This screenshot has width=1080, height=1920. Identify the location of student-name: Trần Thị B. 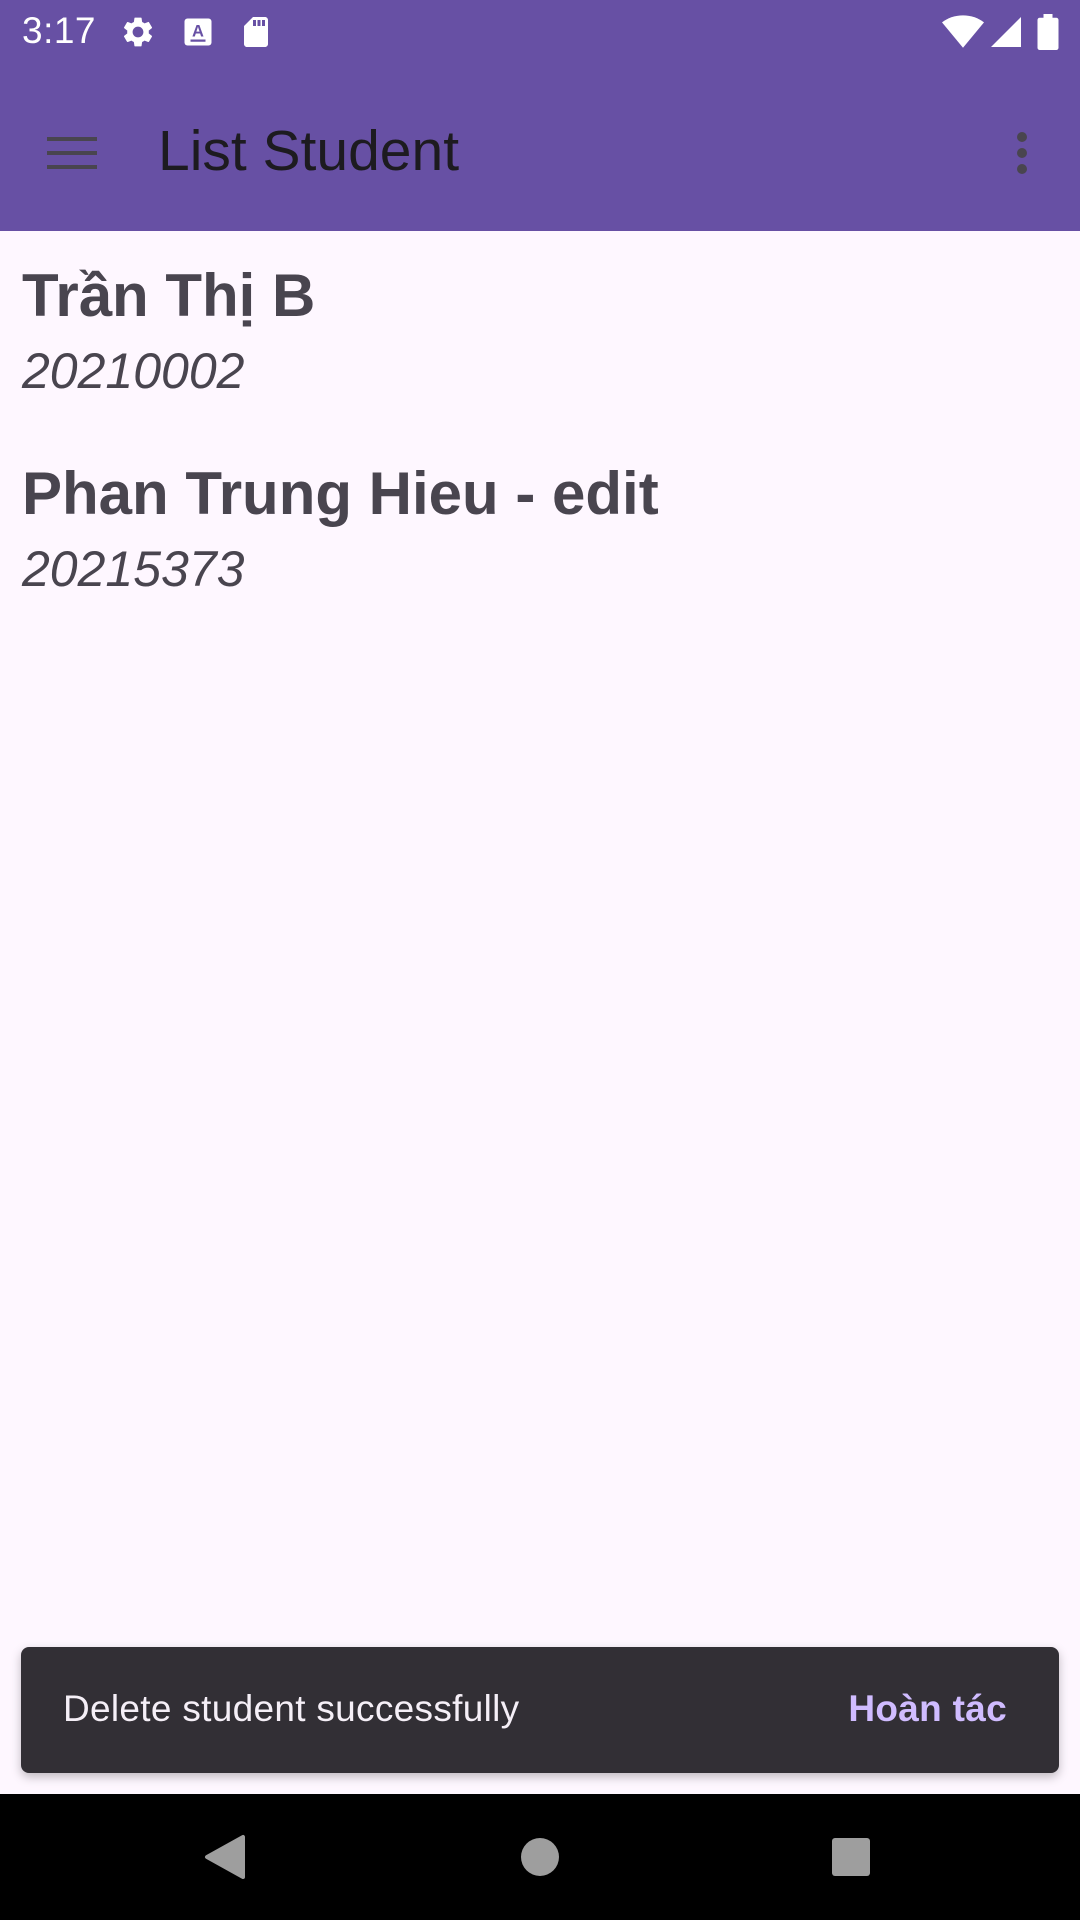
(169, 295).